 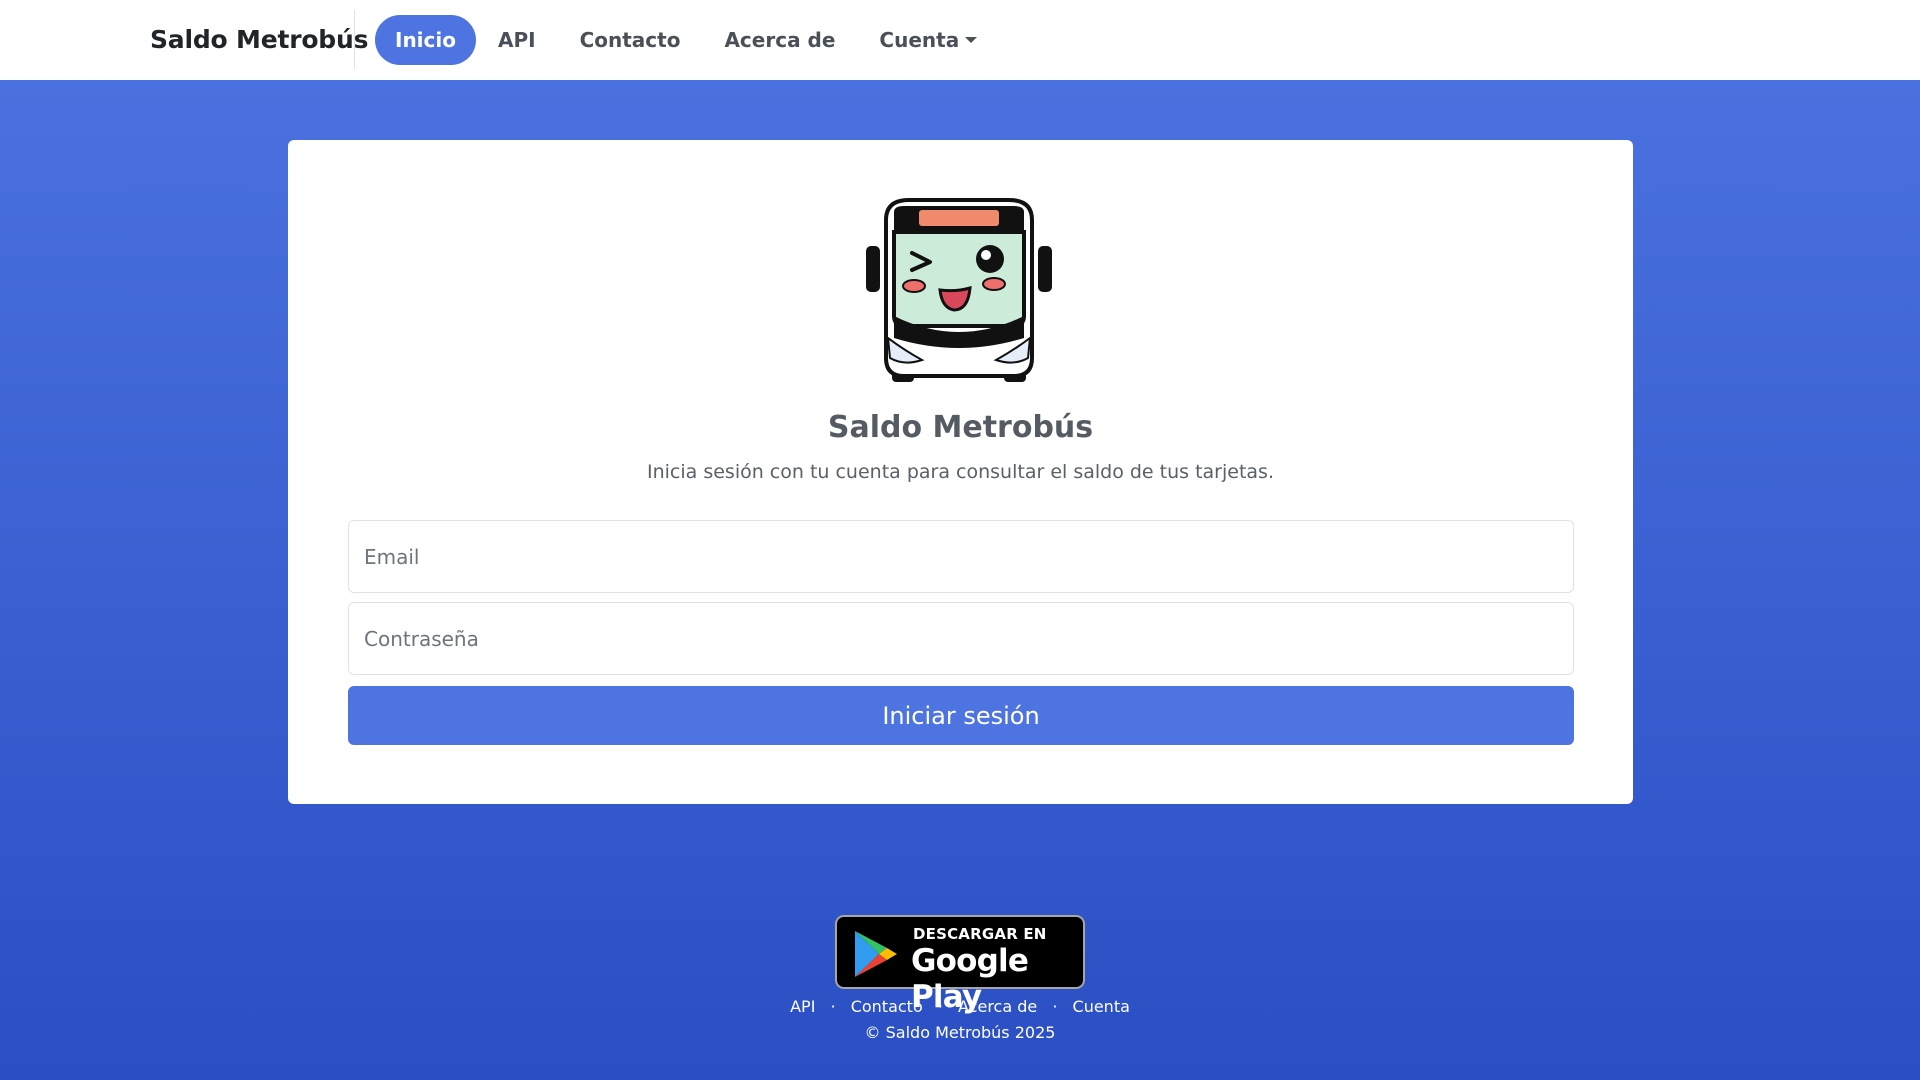 I want to click on google-play-badge-top-text: DESCARGAR EN, so click(x=980, y=934).